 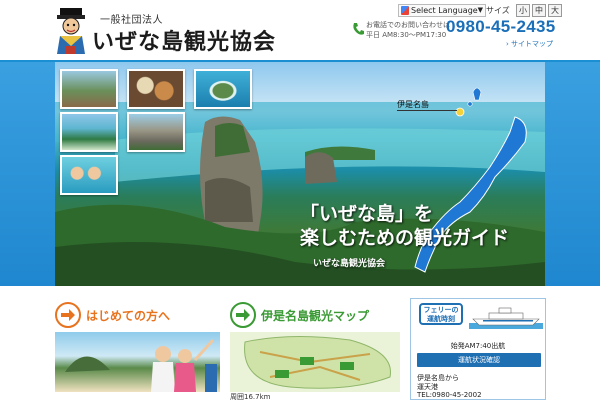 What do you see at coordinates (358, 29) in the screenshot?
I see `phone-icon` at bounding box center [358, 29].